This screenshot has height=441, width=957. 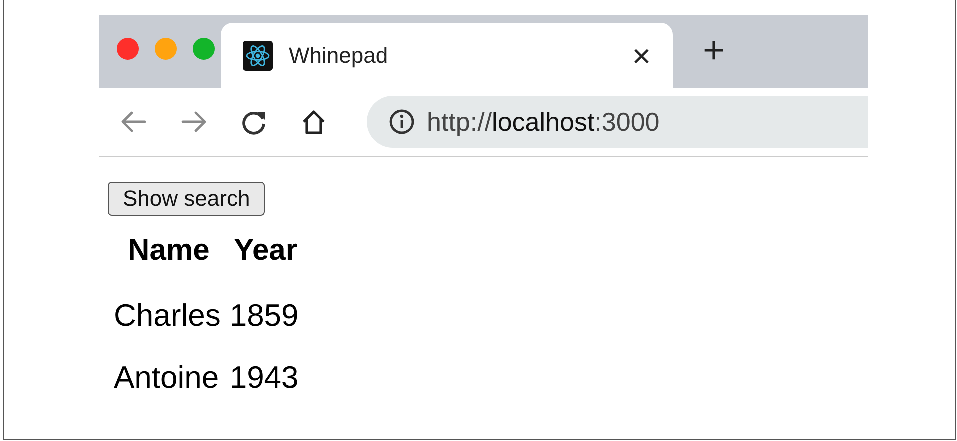 What do you see at coordinates (167, 316) in the screenshot?
I see `table-cell-text: Charles` at bounding box center [167, 316].